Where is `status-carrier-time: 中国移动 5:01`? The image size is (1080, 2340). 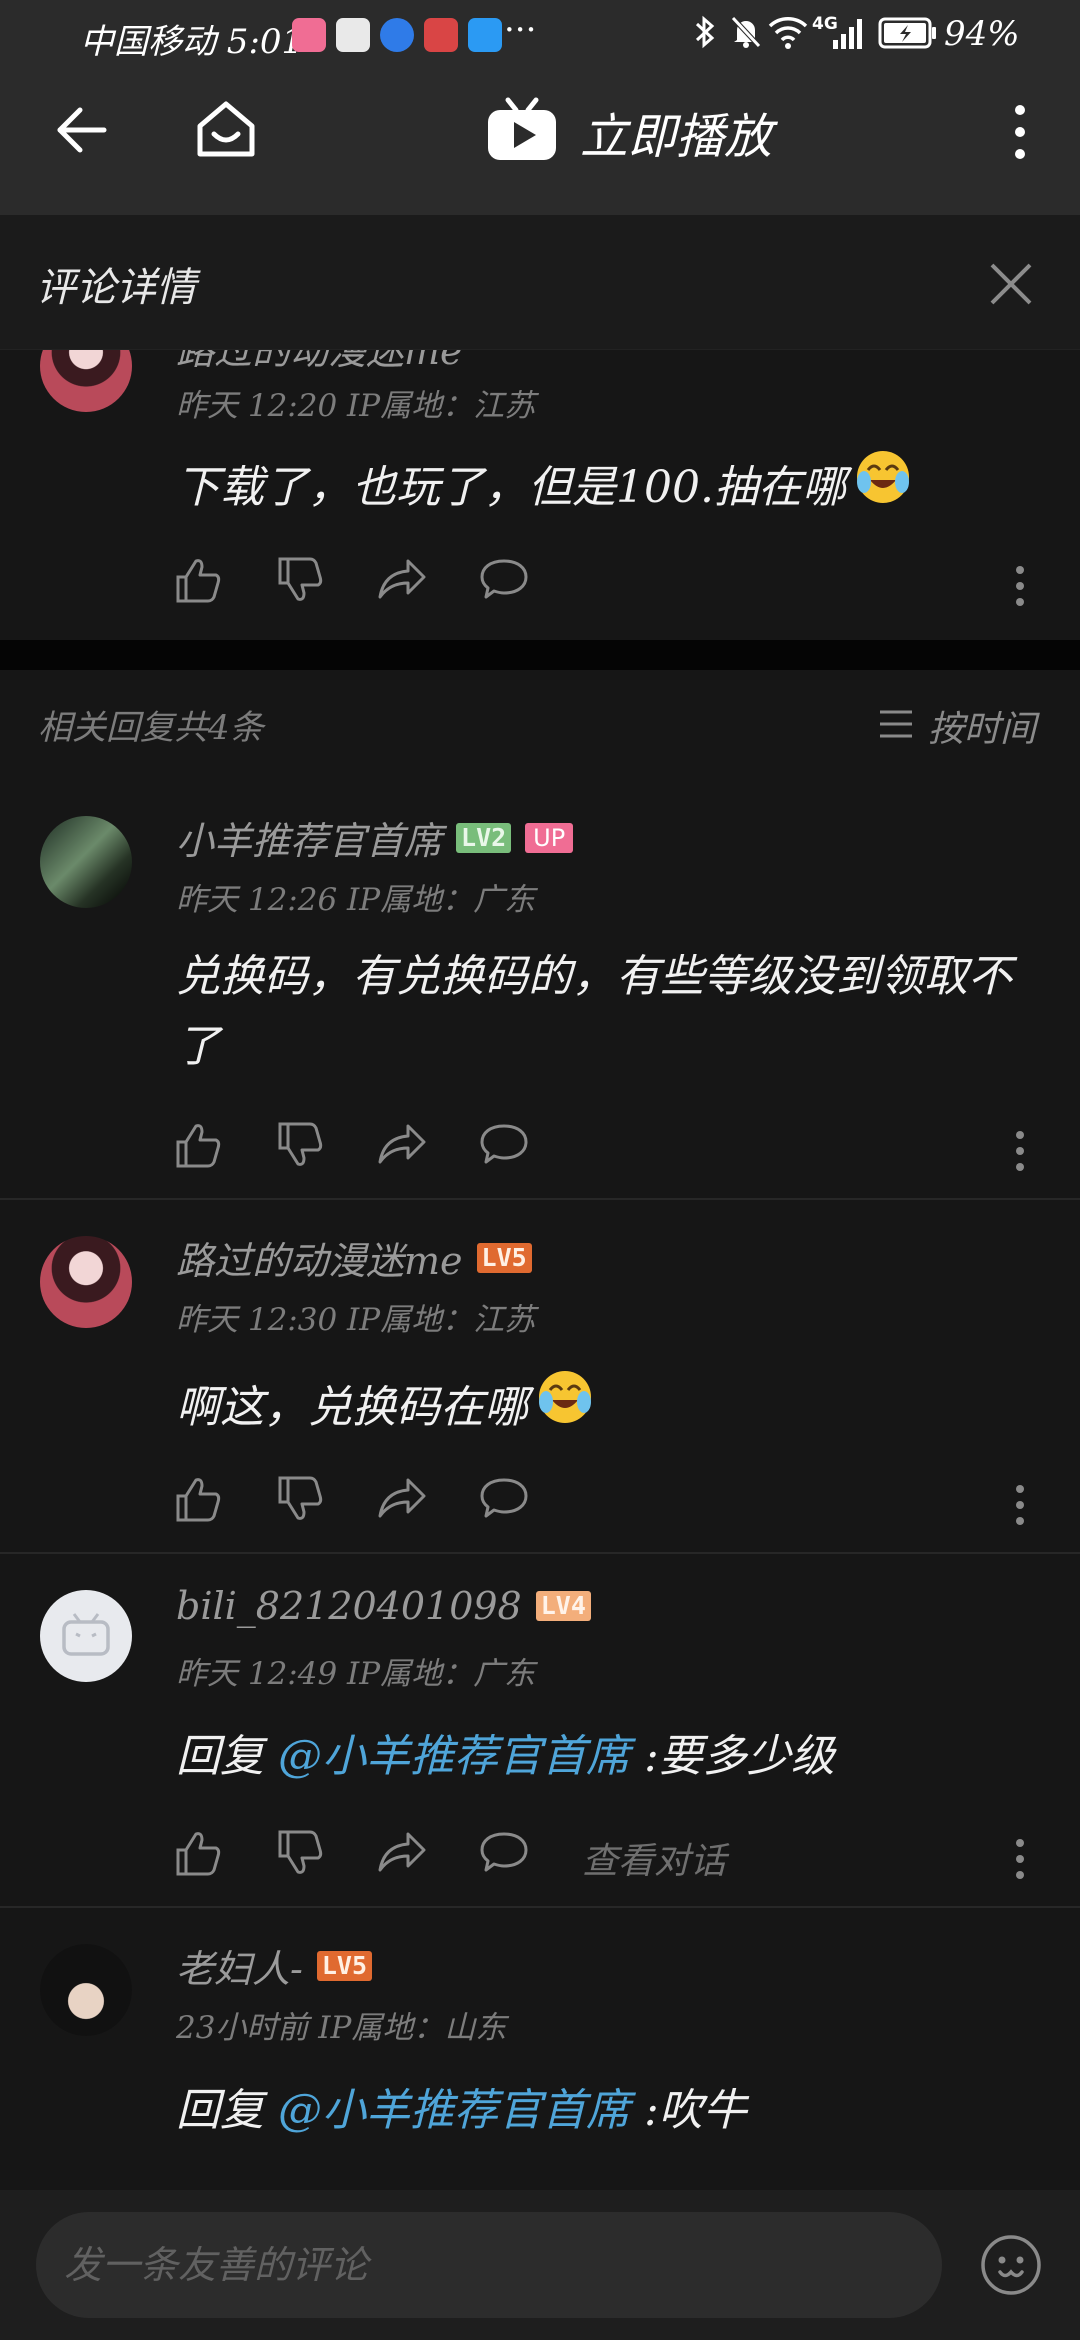
status-carrier-time: 中国移动 5:01 is located at coordinates (192, 42).